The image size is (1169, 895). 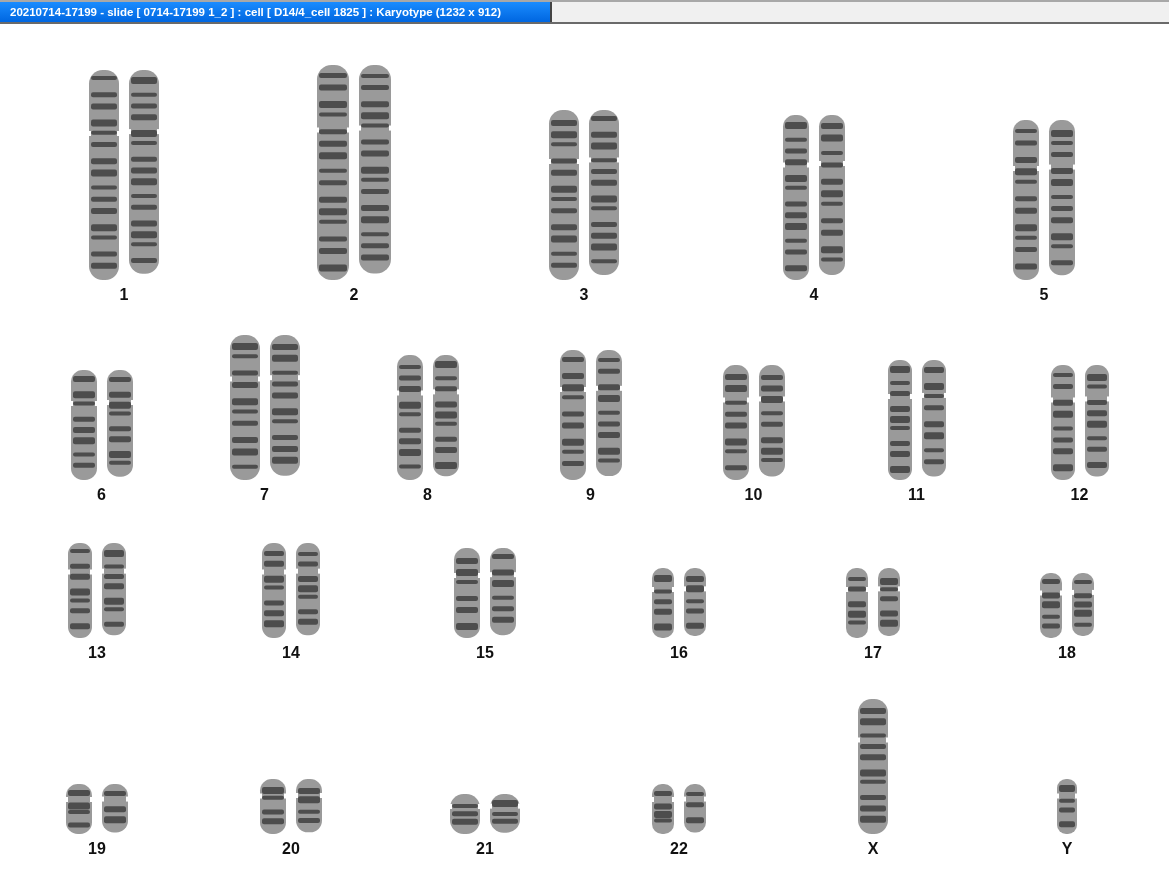 What do you see at coordinates (354, 295) in the screenshot?
I see `chromosome-label: 2` at bounding box center [354, 295].